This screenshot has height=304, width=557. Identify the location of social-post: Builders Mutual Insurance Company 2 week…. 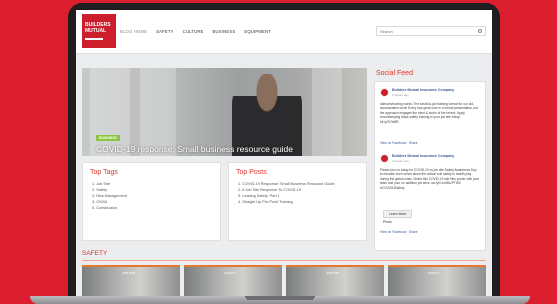
(431, 118).